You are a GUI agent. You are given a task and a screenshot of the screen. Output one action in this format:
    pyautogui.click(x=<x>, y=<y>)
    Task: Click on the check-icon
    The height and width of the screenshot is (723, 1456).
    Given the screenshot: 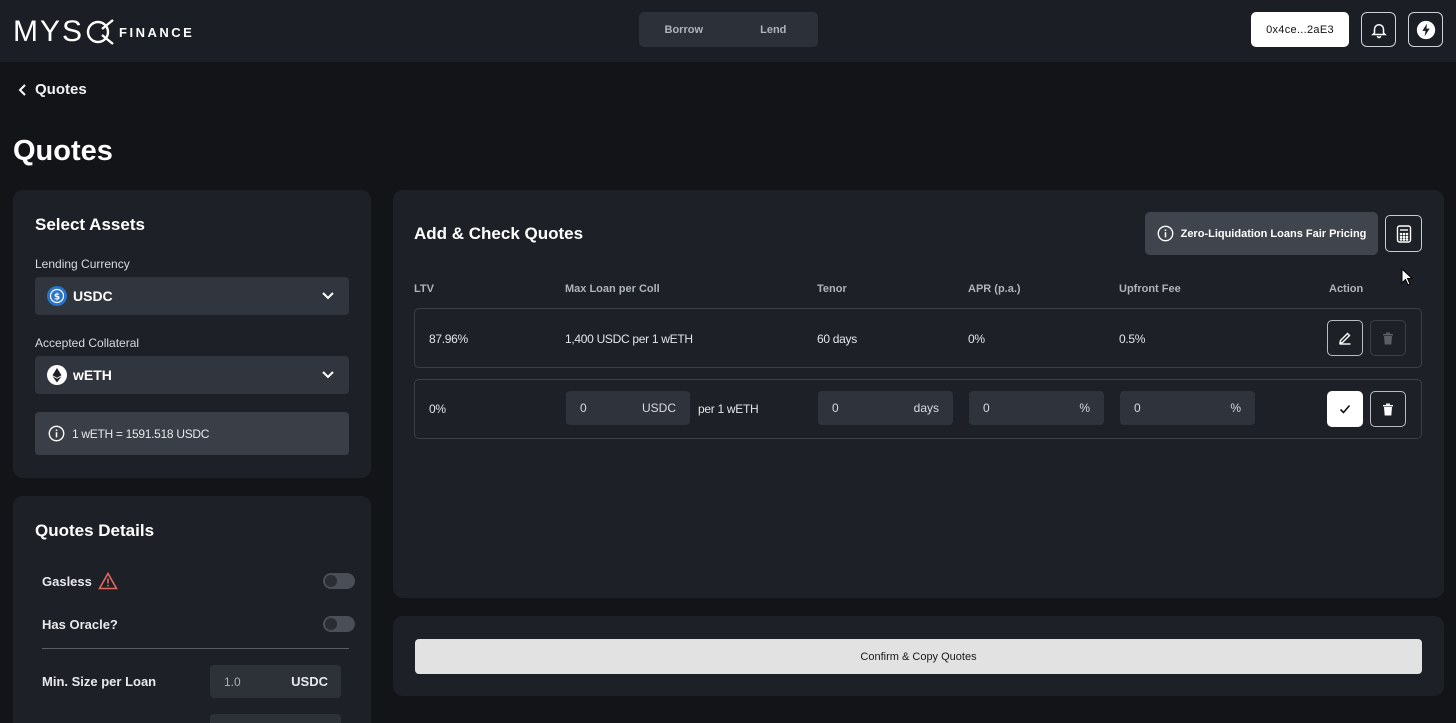 What is the action you would take?
    pyautogui.click(x=1345, y=409)
    